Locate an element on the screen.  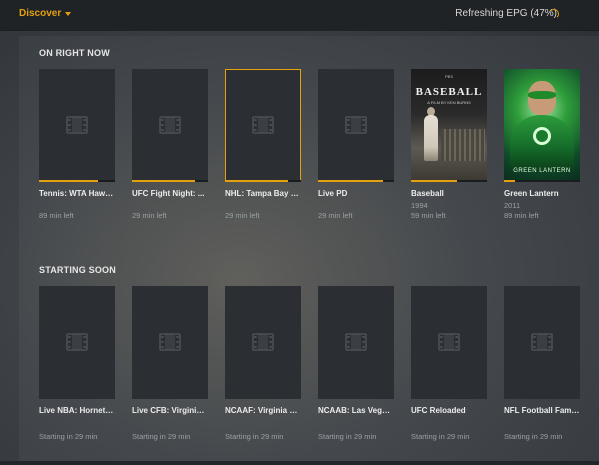
section-title-starting-soon: STARTING SOON is located at coordinates (77, 270).